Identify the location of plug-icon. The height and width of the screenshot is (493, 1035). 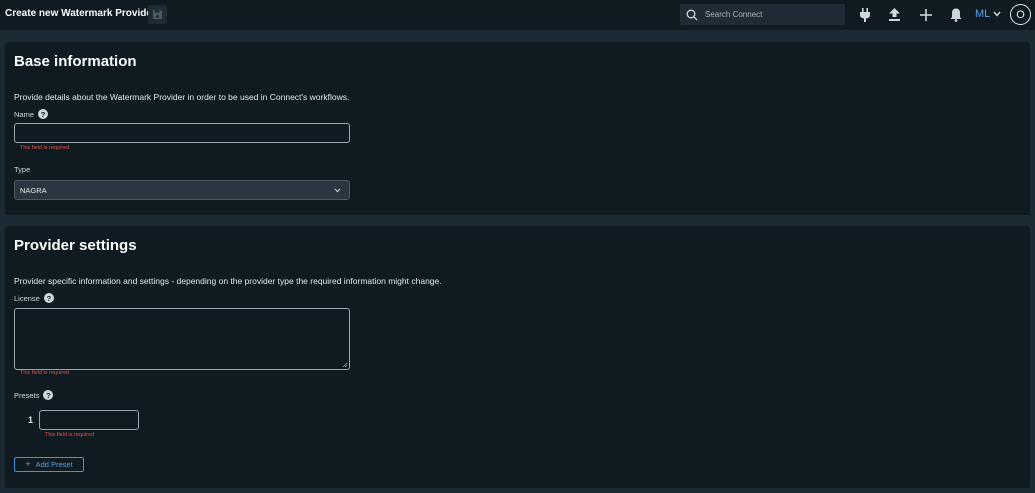
(864, 14).